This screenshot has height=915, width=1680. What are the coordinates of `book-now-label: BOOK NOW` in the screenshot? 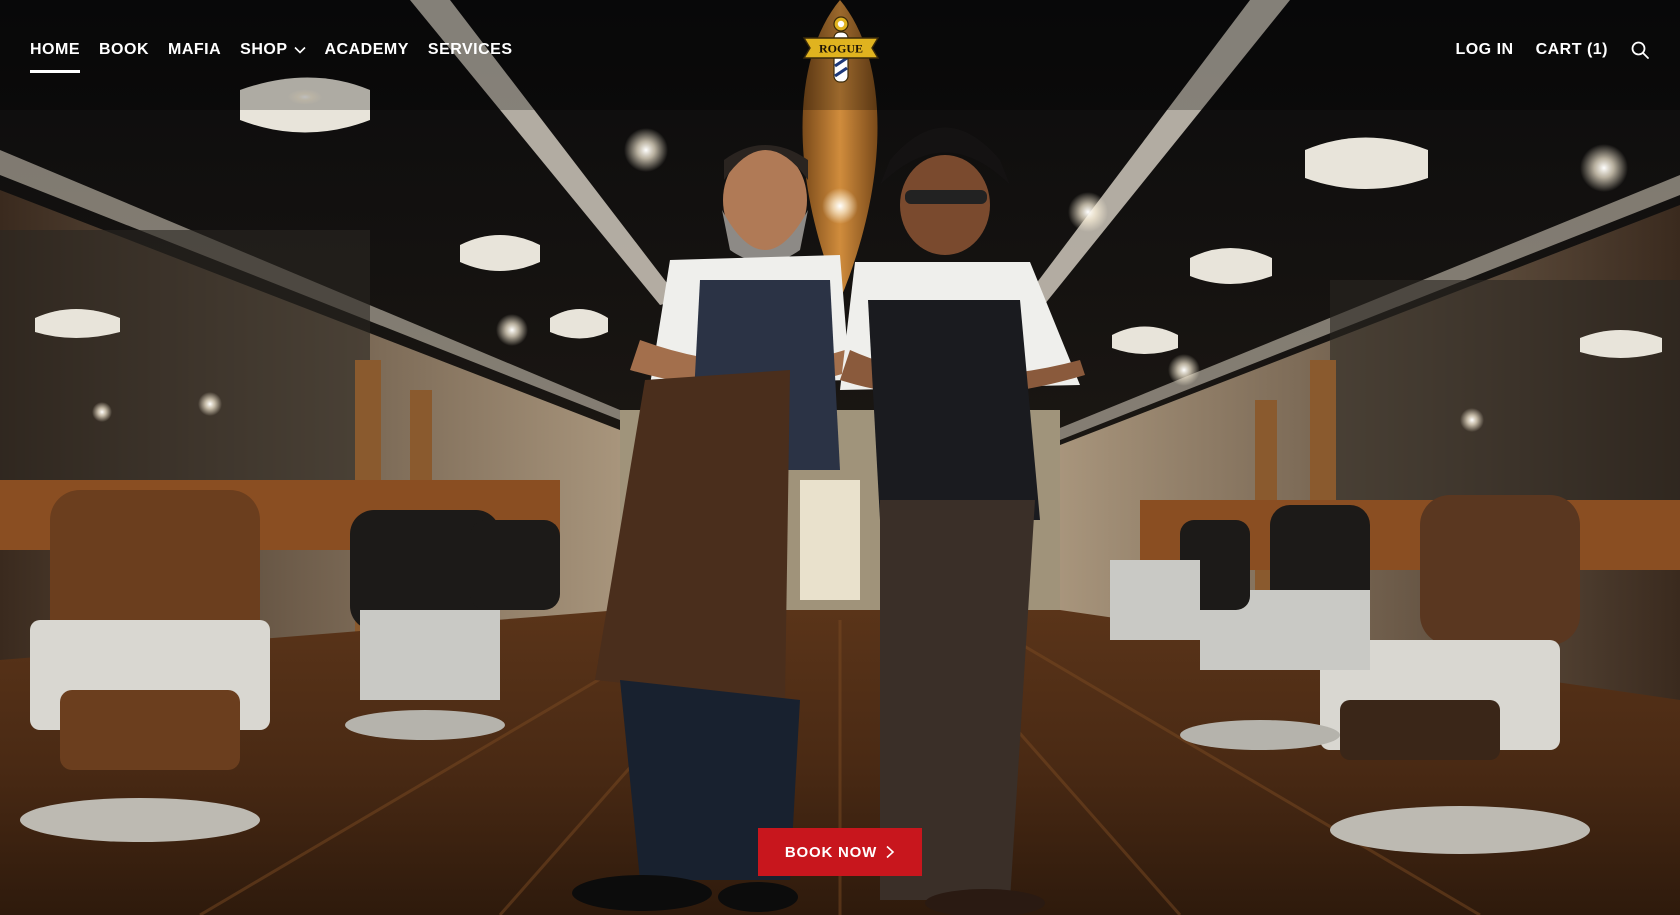 It's located at (831, 852).